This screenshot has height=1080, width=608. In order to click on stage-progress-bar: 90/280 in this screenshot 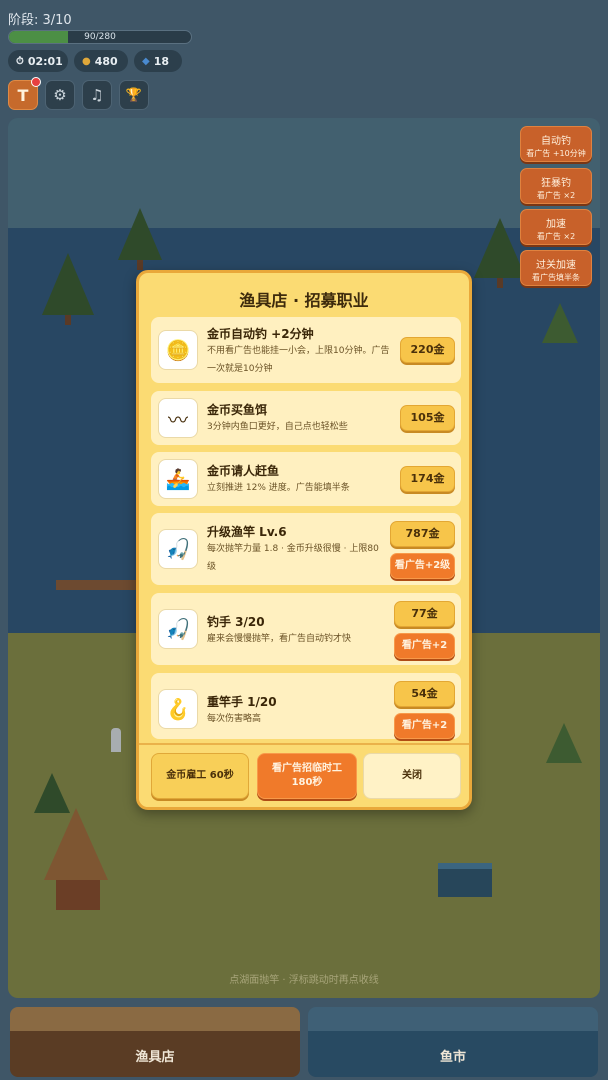, I will do `click(100, 37)`.